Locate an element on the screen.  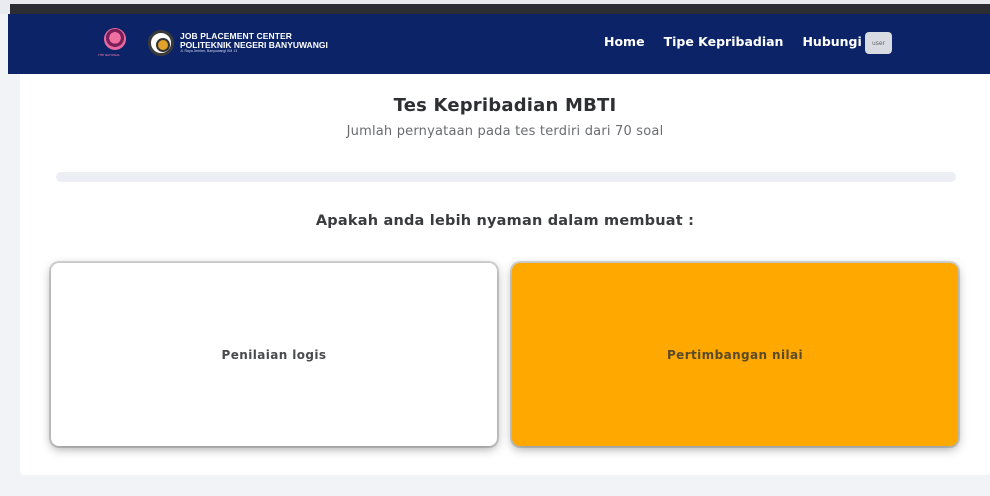
partner-logo: THE NATIONAL is located at coordinates (115, 43).